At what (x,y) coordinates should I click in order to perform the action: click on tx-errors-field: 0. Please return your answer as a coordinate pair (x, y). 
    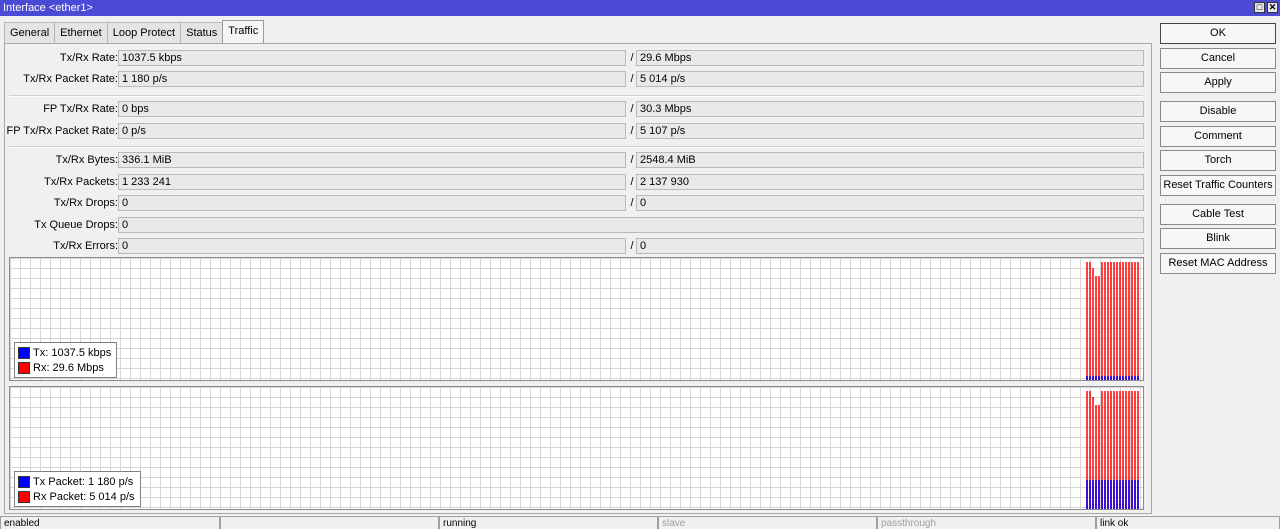
    Looking at the image, I should click on (372, 246).